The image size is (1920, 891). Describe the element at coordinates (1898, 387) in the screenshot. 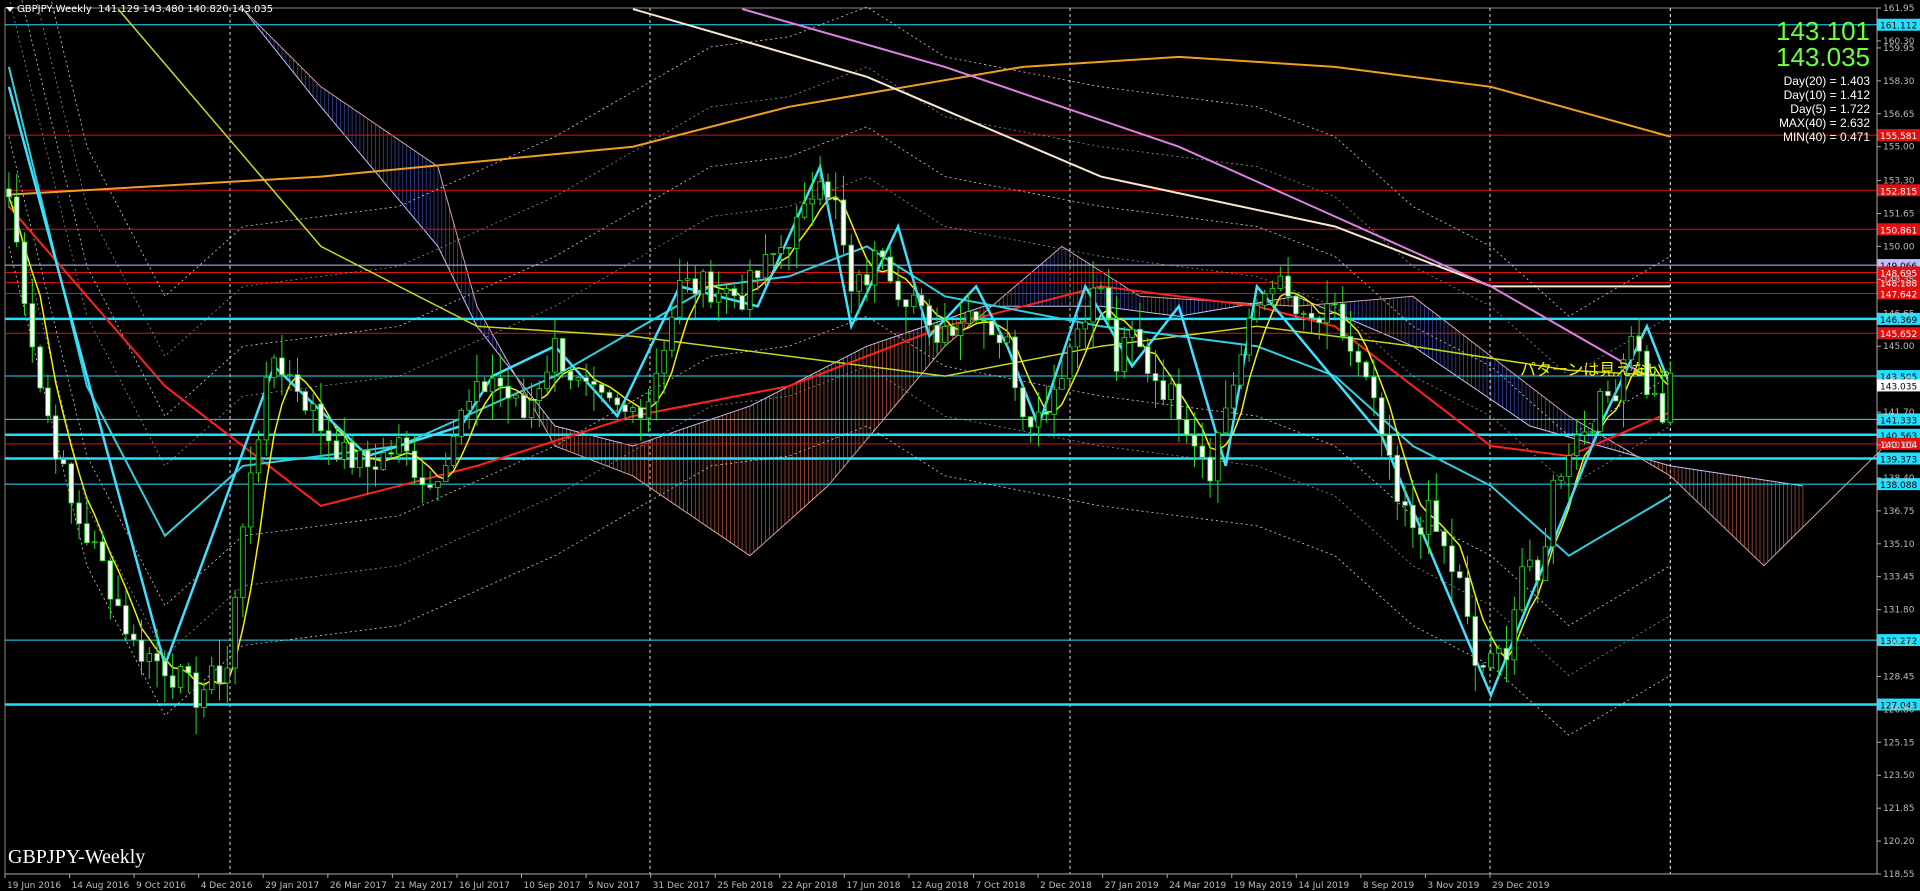

I see `current-price-label: 143.035` at that location.